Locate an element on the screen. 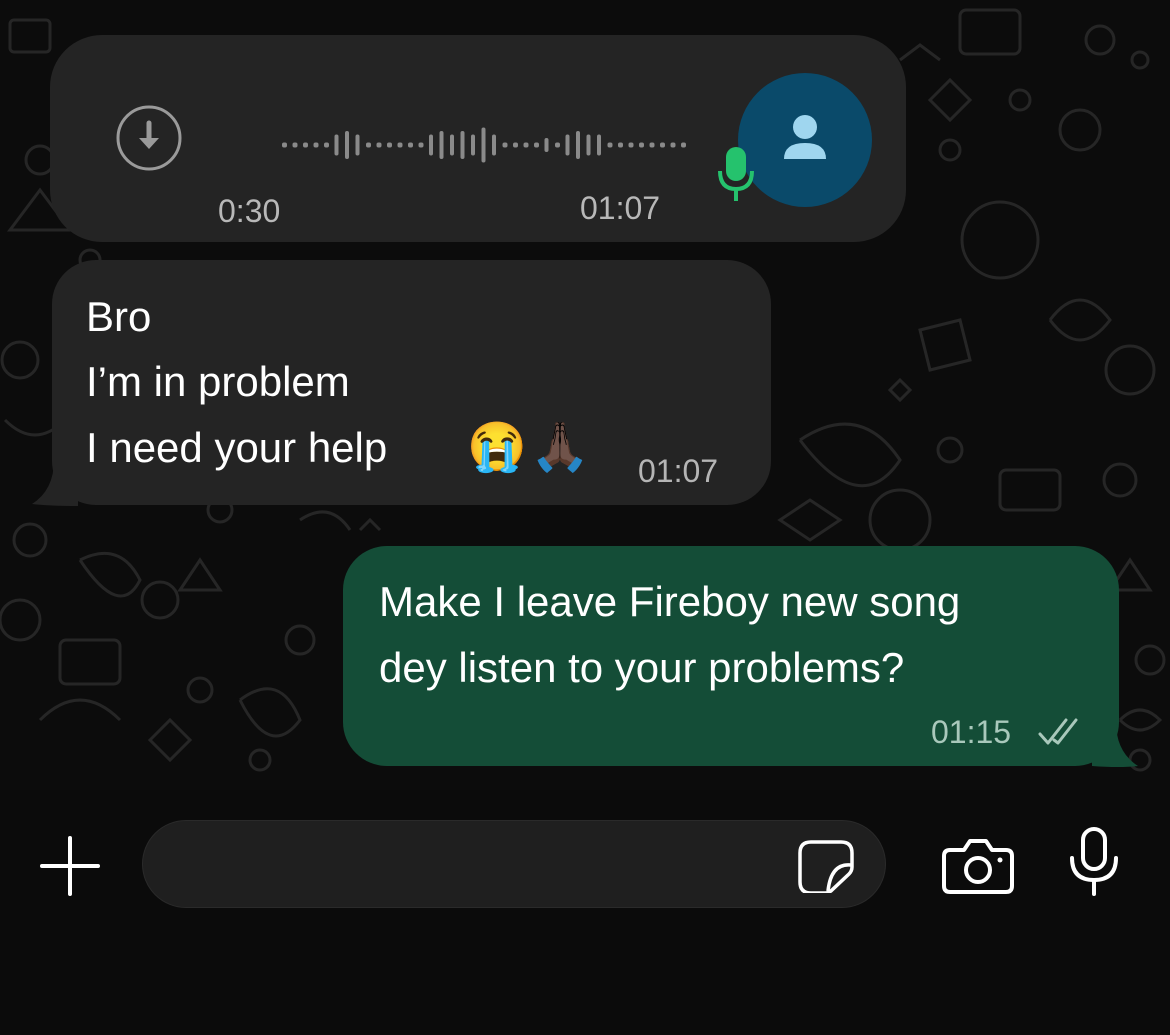 This screenshot has width=1170, height=1035. message-text-line: Bro is located at coordinates (119, 316).